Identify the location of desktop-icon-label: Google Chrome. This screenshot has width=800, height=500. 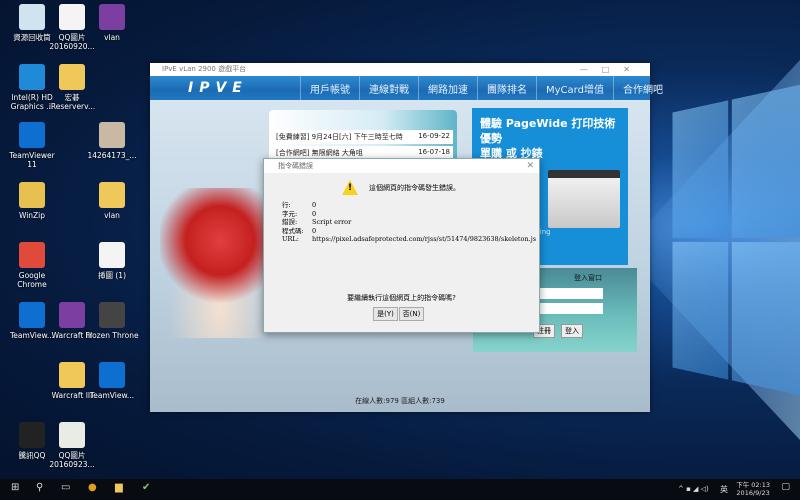
(32, 280).